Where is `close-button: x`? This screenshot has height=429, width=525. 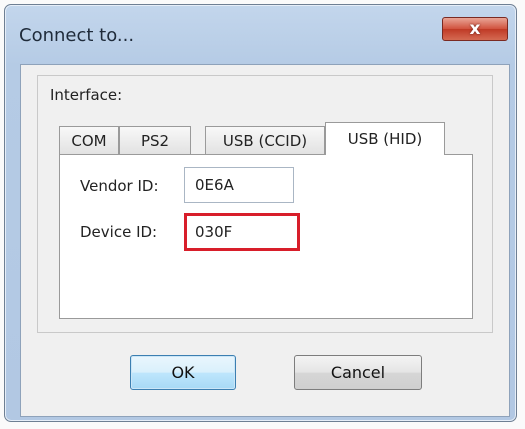 close-button: x is located at coordinates (475, 29).